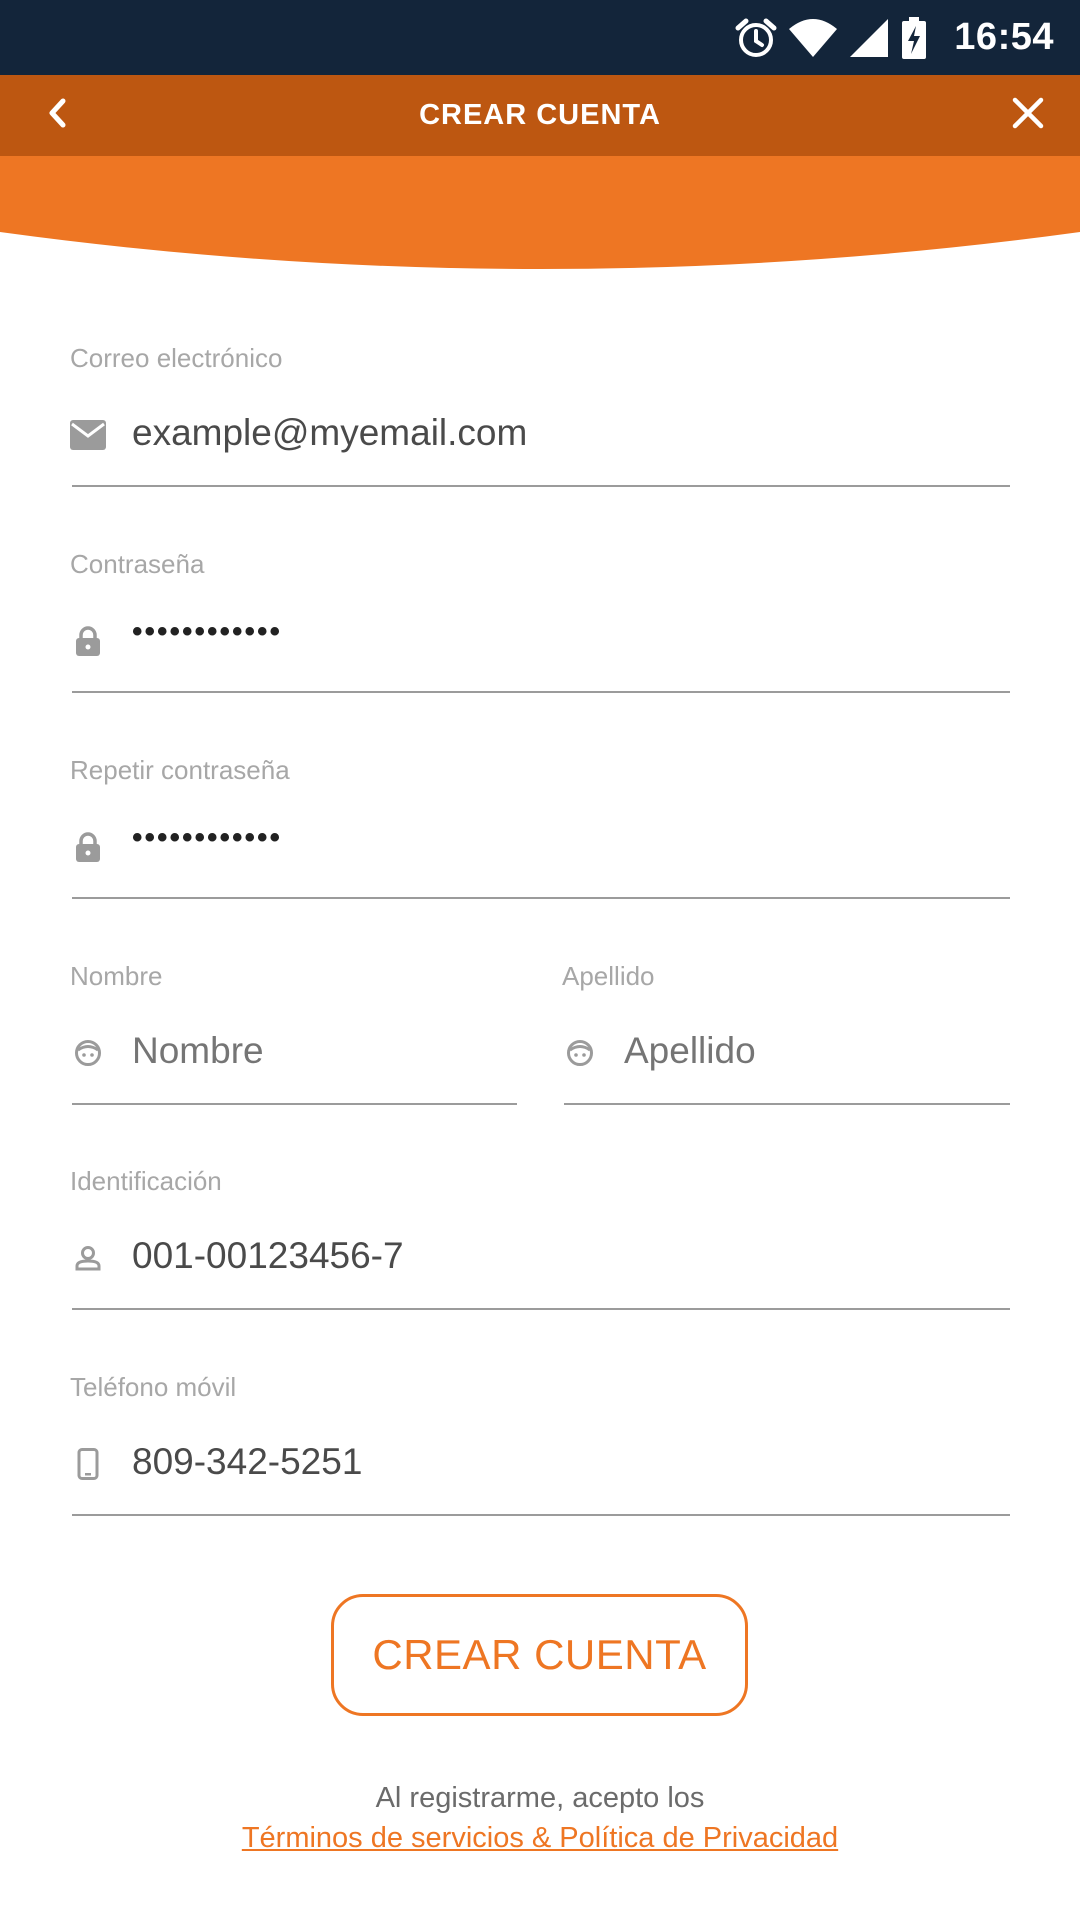 The width and height of the screenshot is (1080, 1920). I want to click on close-button, so click(1028, 115).